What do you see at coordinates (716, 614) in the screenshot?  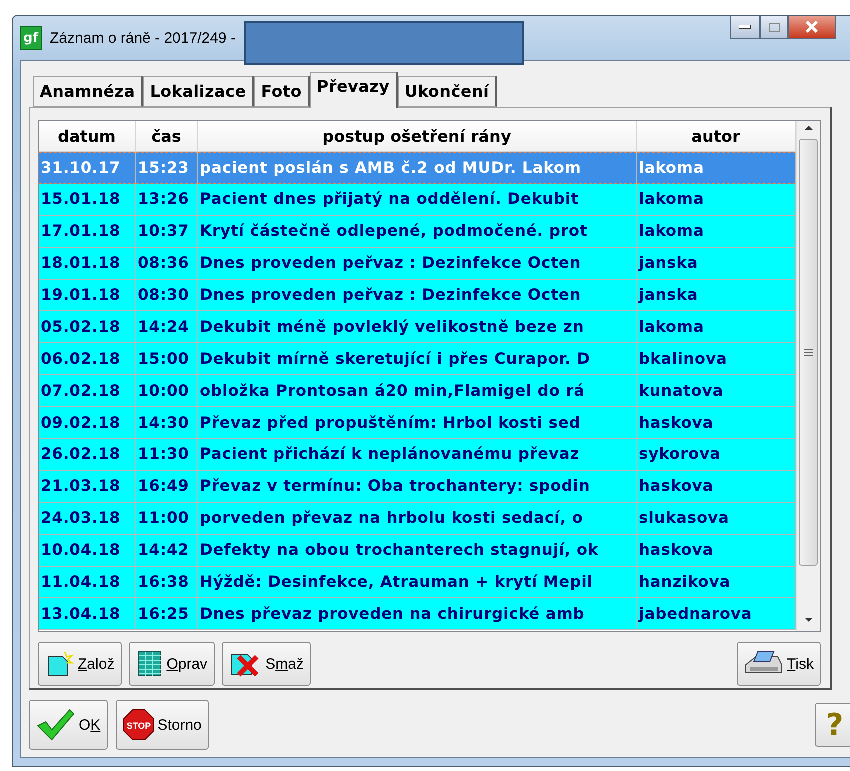 I see `table-cell: jabednarova` at bounding box center [716, 614].